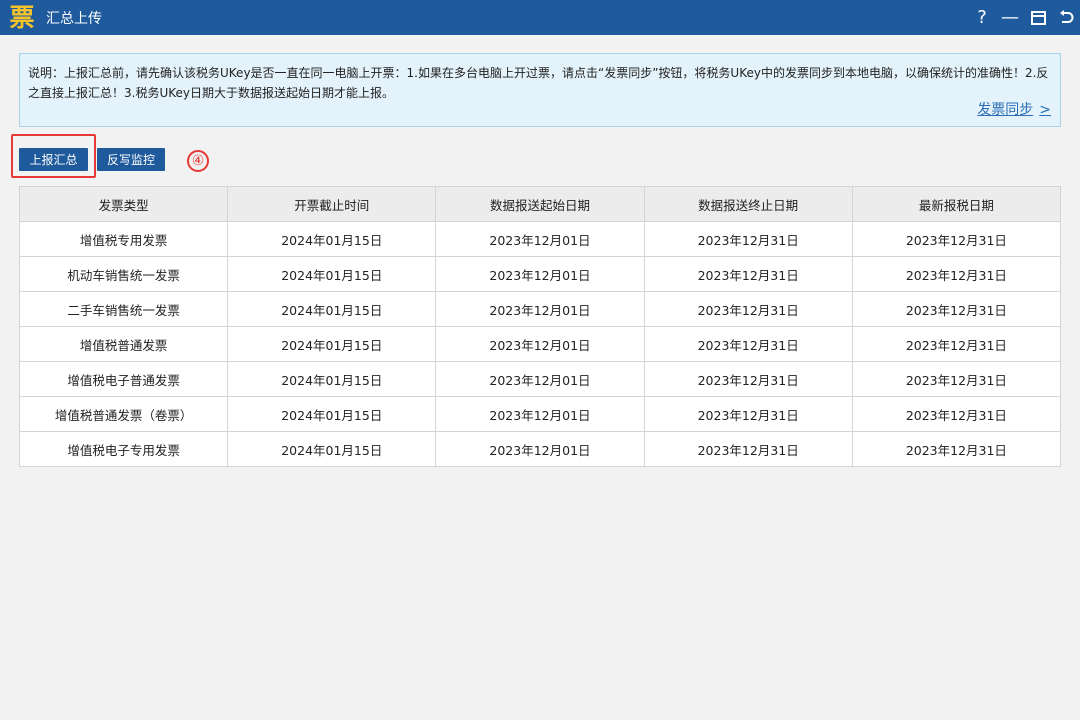  Describe the element at coordinates (123, 449) in the screenshot. I see `table-cell: 增值税电子专用发票` at that location.